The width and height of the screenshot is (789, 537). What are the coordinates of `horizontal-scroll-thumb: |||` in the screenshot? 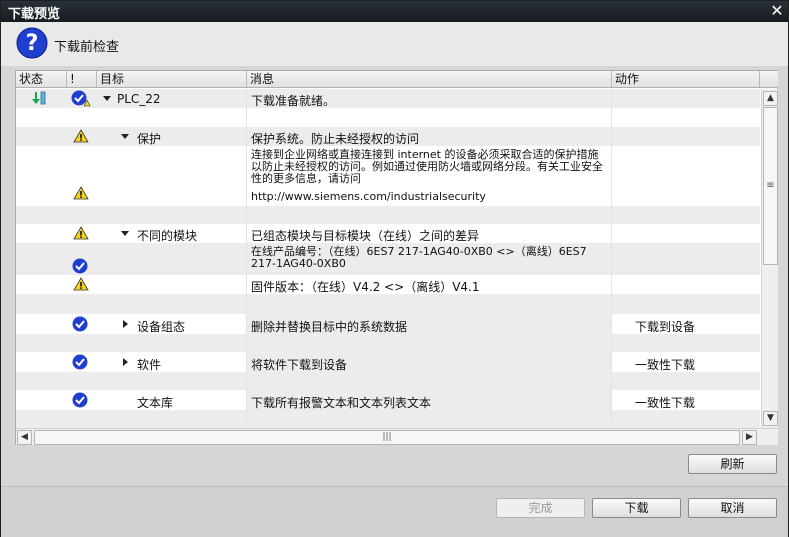 It's located at (387, 437).